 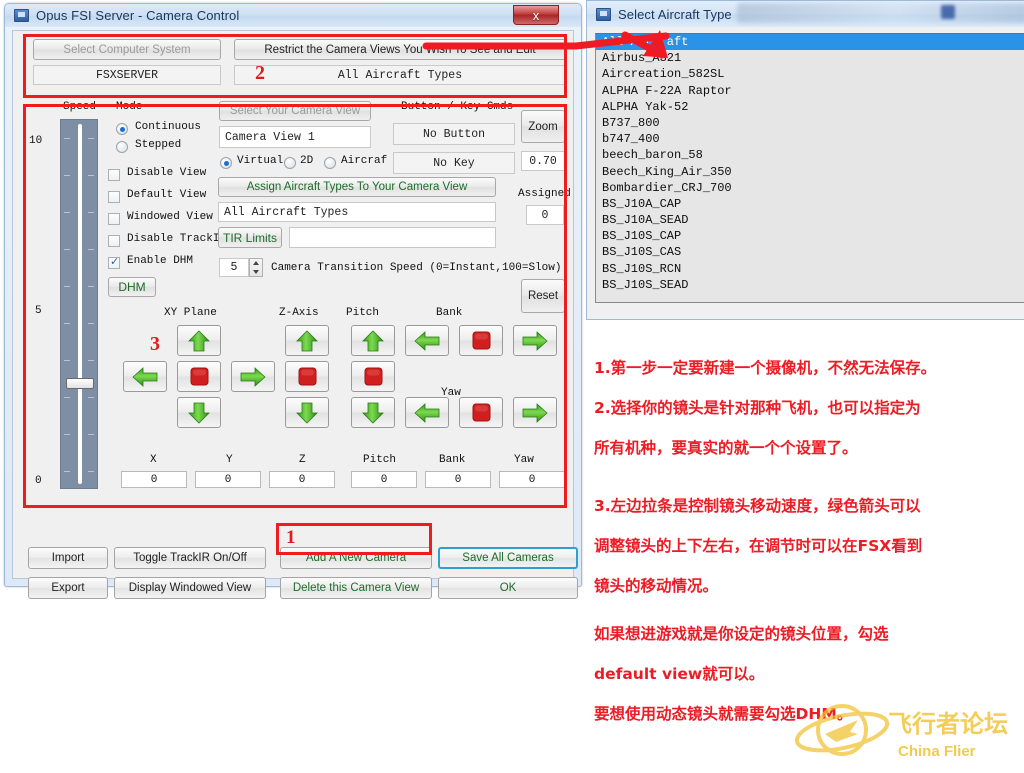 What do you see at coordinates (454, 134) in the screenshot?
I see `no-button-field: No Button` at bounding box center [454, 134].